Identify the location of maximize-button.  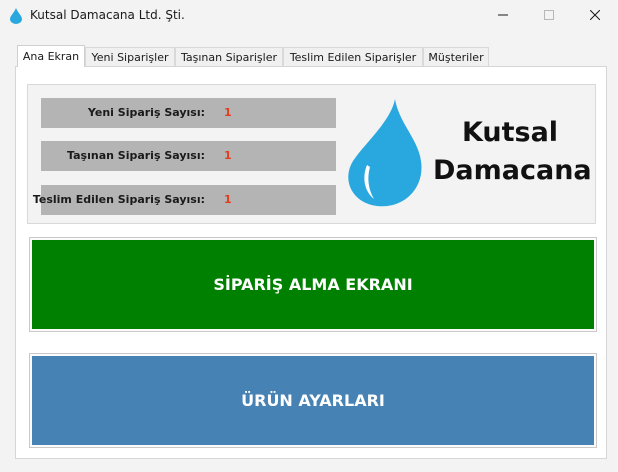
(549, 15).